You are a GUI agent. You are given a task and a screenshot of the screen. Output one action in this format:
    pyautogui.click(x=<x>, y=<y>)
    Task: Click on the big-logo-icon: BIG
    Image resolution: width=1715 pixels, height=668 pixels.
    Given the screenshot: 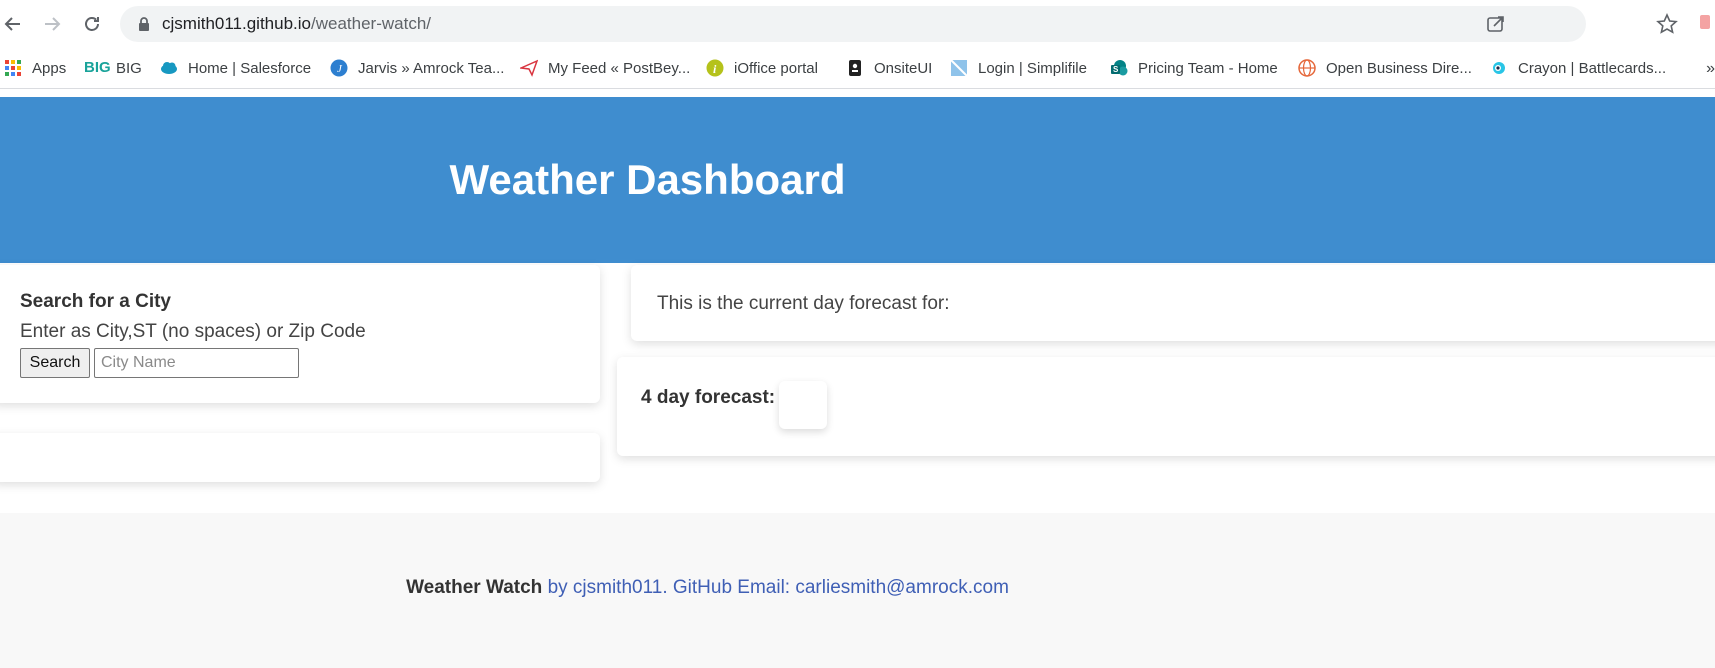 What is the action you would take?
    pyautogui.click(x=97, y=67)
    